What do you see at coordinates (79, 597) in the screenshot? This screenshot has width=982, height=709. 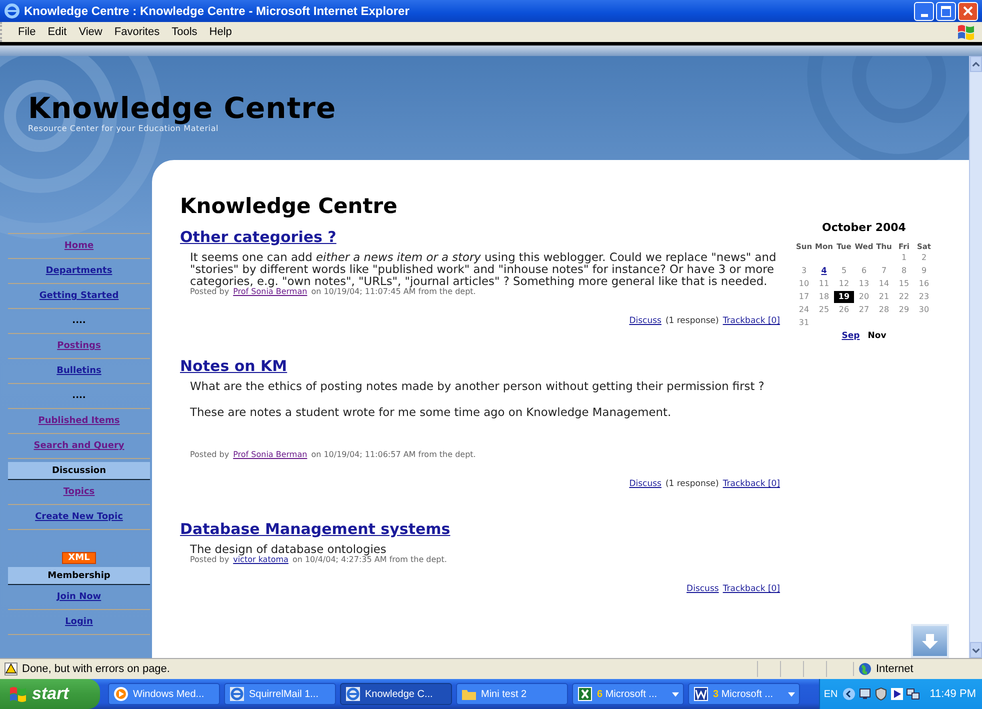 I see `nav-link: Join Now` at bounding box center [79, 597].